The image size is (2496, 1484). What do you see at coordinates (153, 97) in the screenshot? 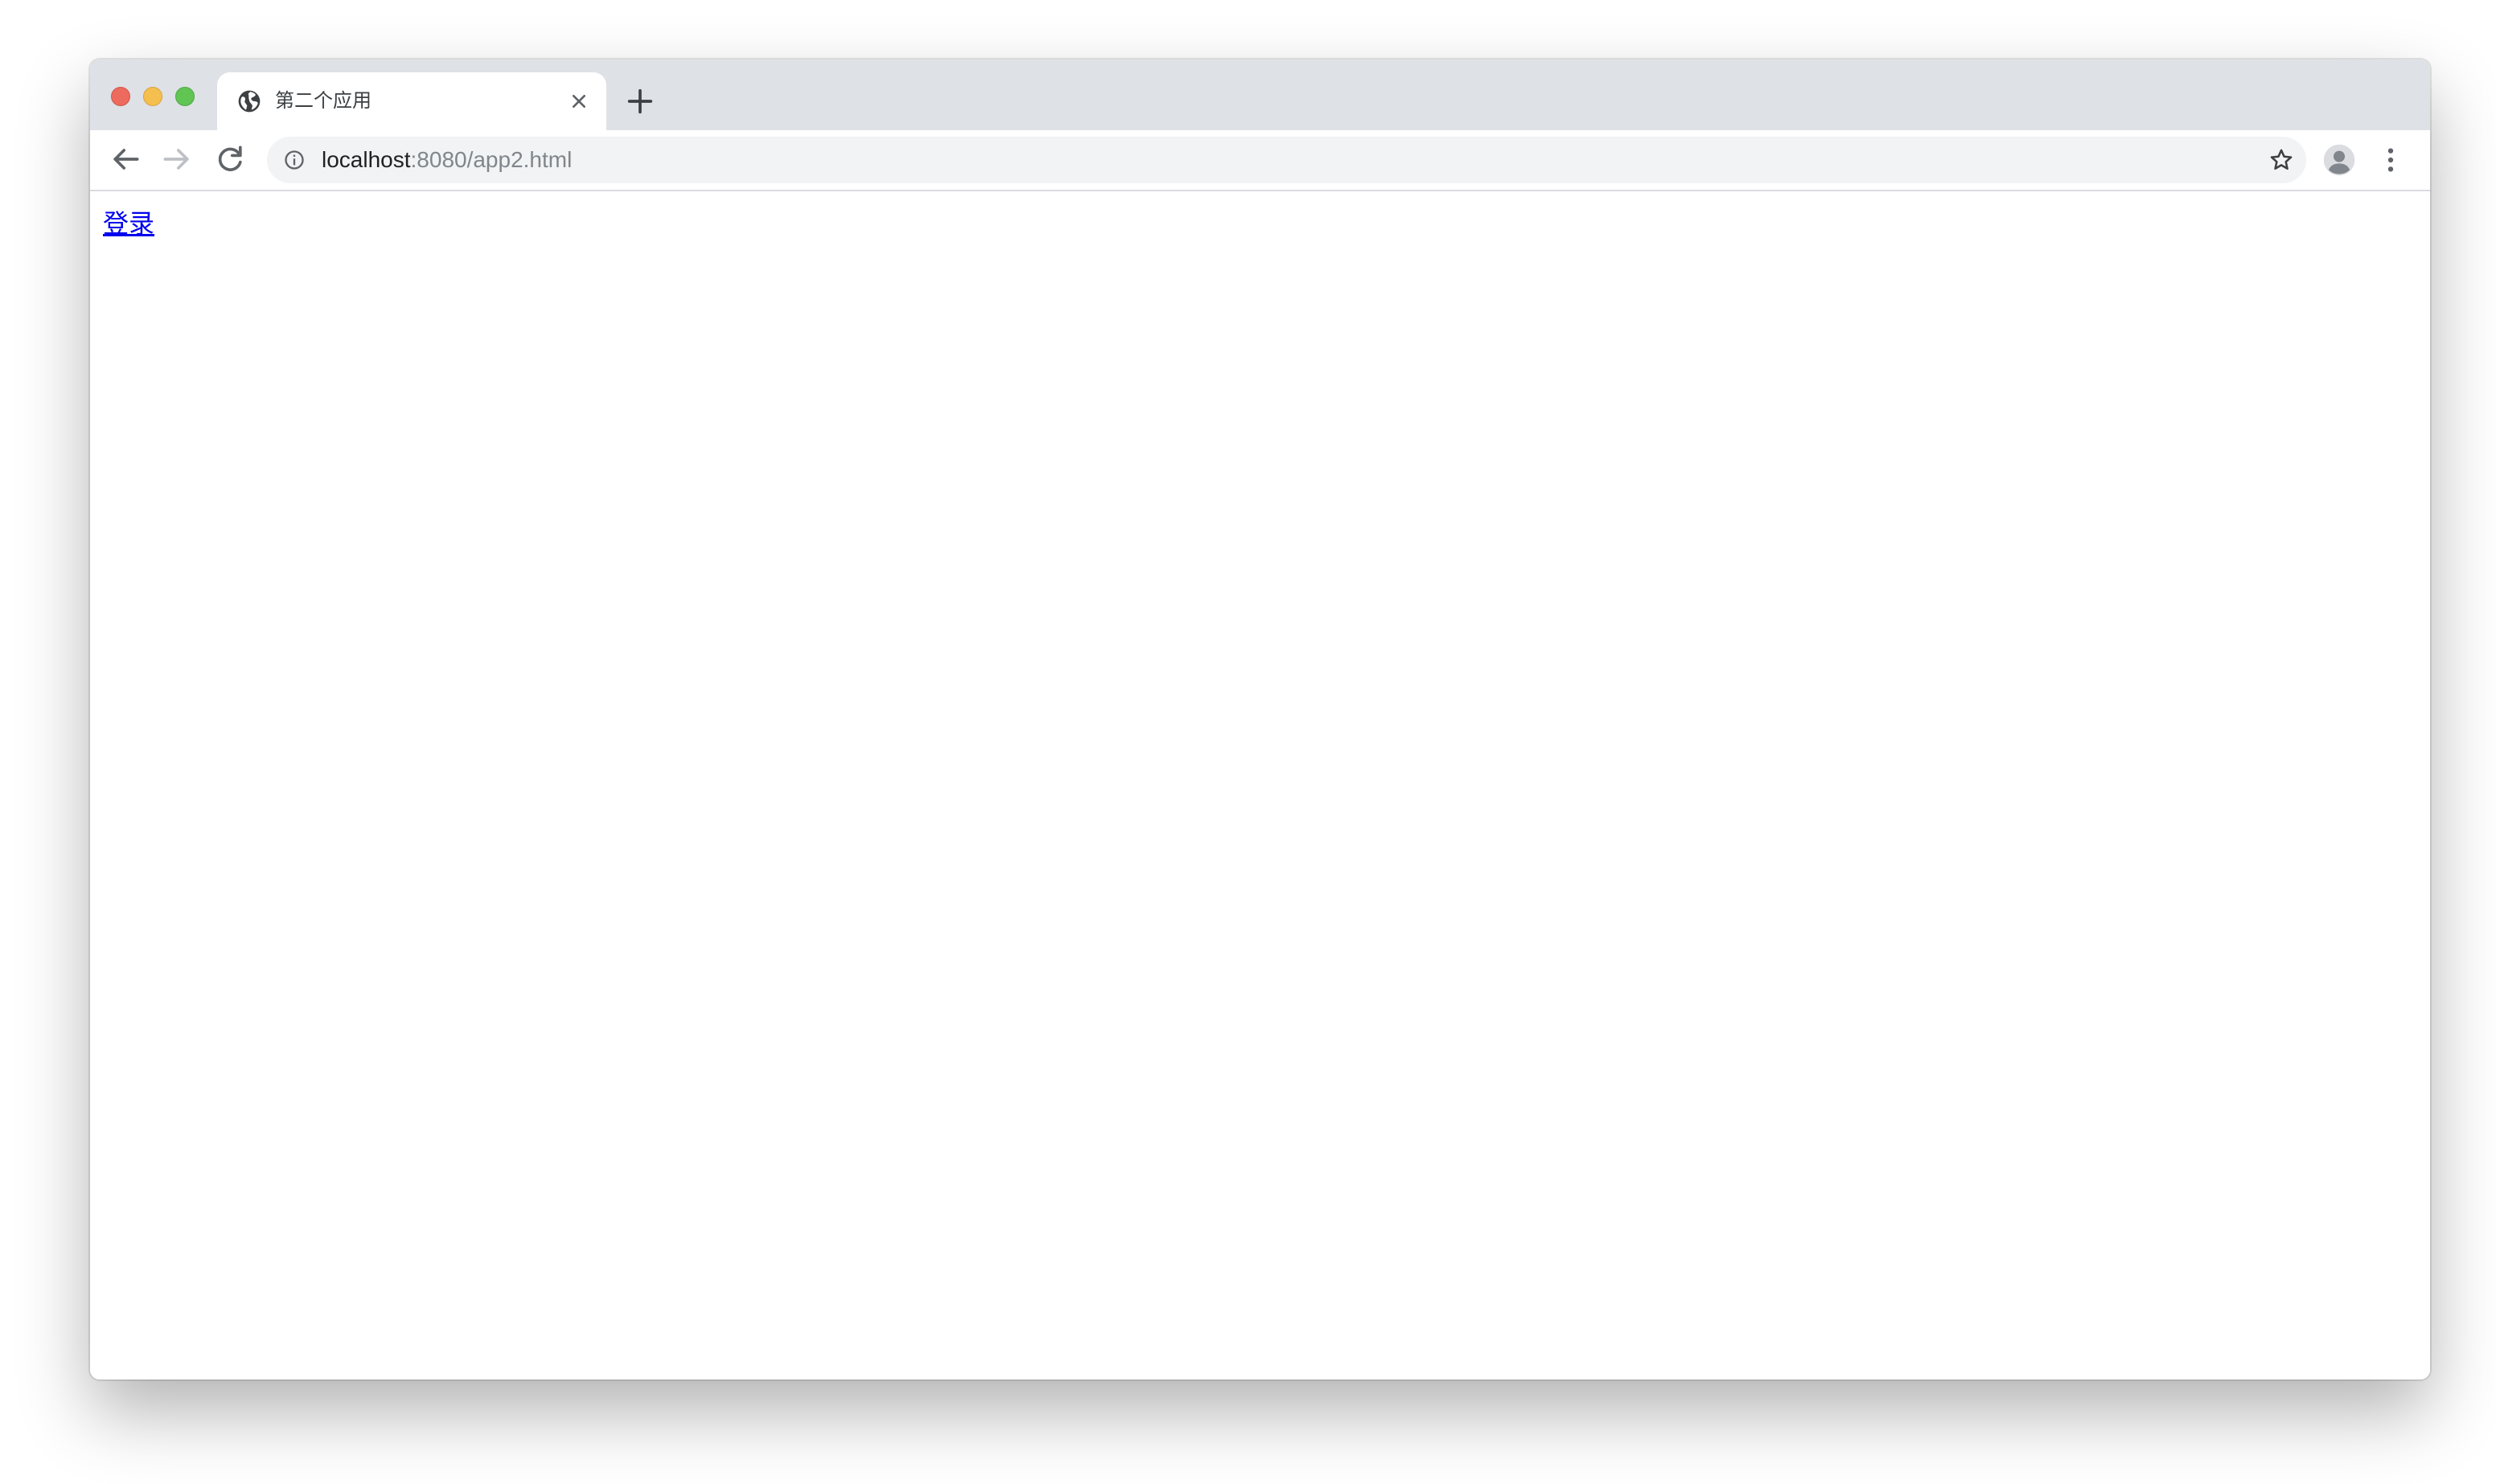
I see `window-minimize-button` at bounding box center [153, 97].